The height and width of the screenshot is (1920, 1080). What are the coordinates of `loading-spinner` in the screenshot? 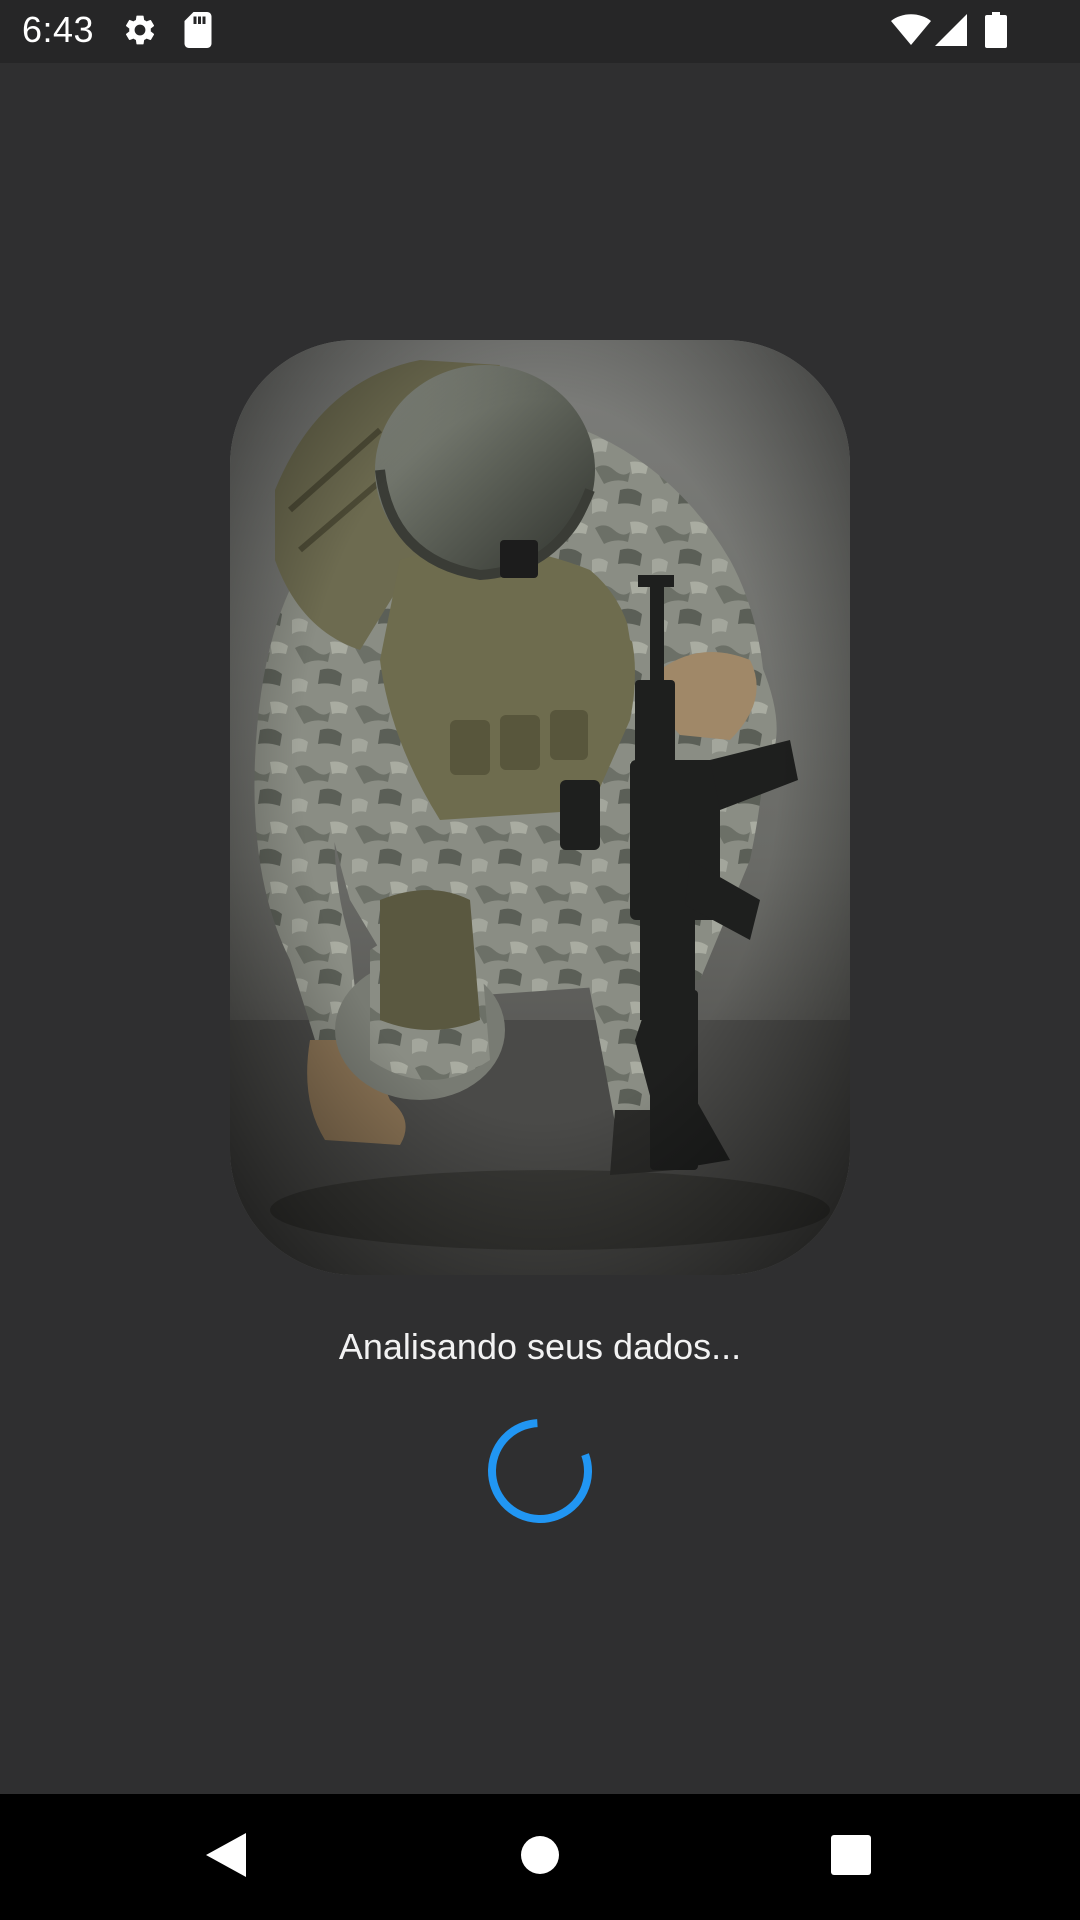 It's located at (540, 1473).